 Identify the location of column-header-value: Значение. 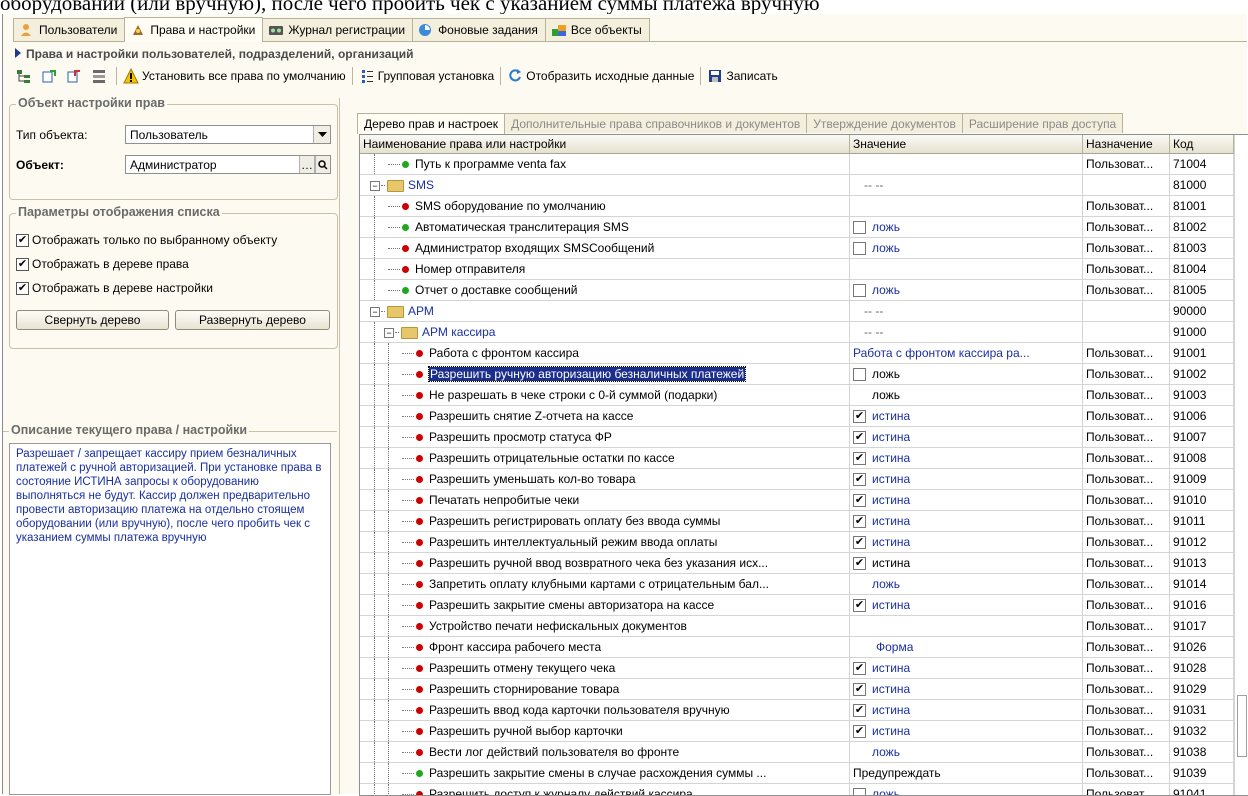
(966, 144).